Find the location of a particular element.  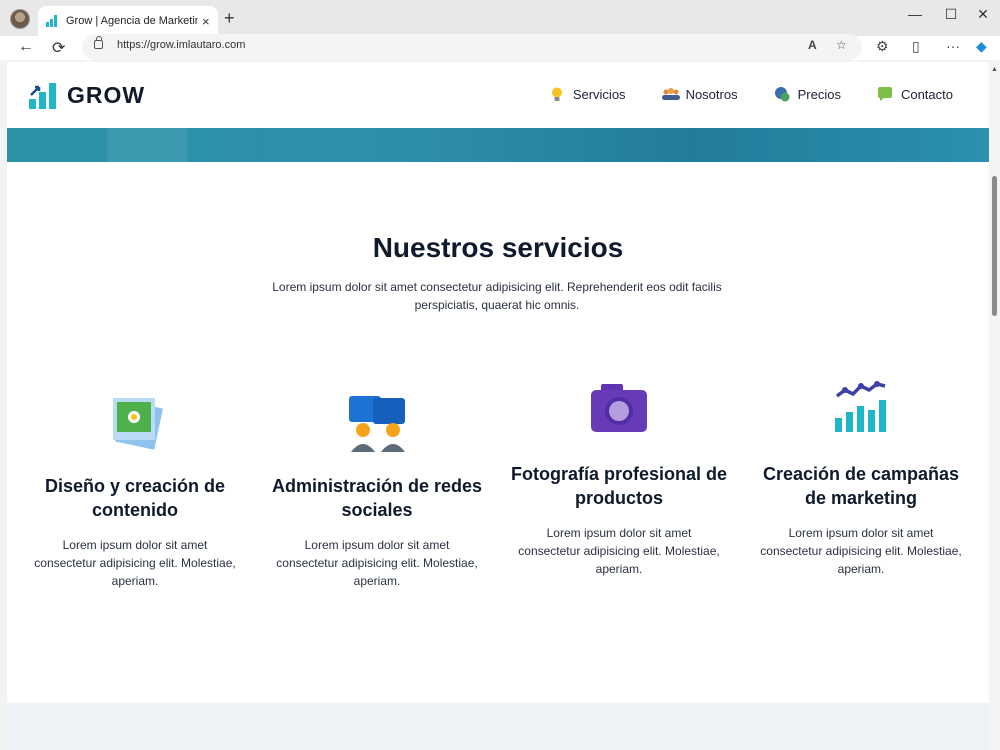

copilot-icon: ◆ is located at coordinates (981, 46).